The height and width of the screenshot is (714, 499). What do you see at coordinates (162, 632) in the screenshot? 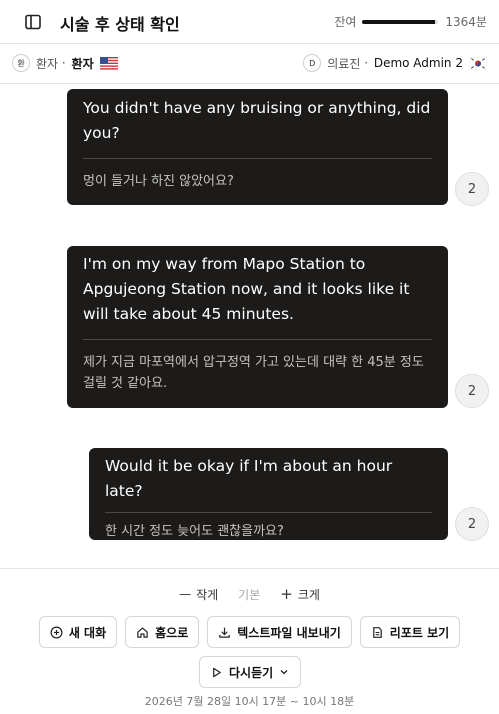
I see `home-button: 홈으로` at bounding box center [162, 632].